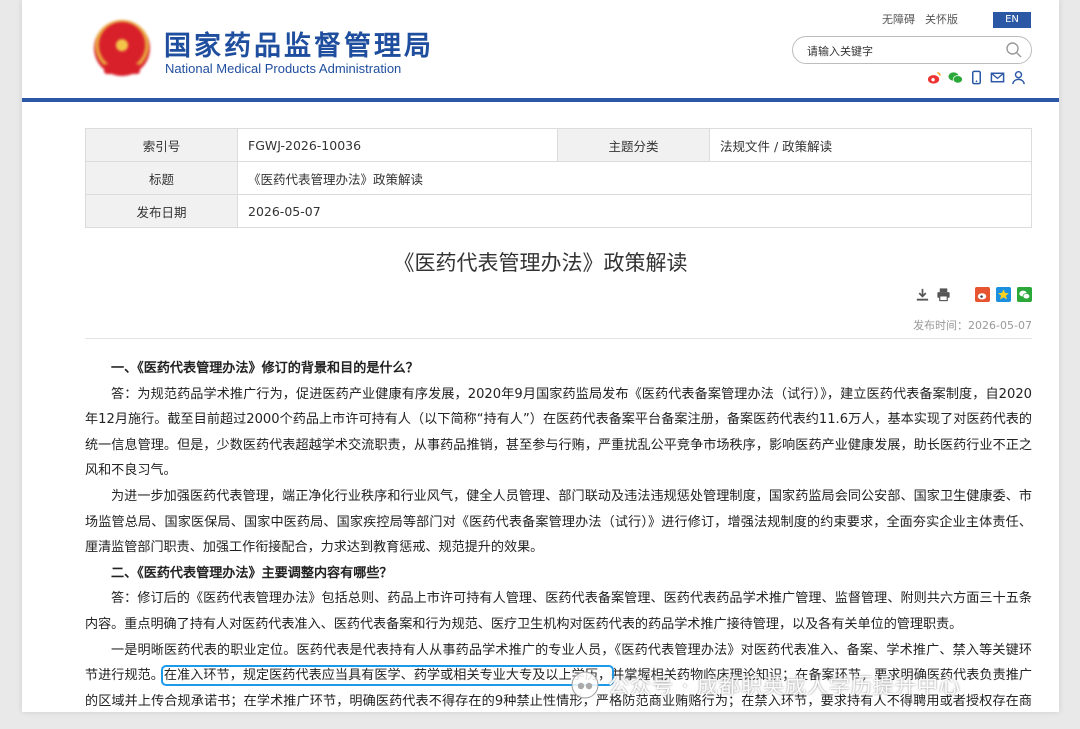 This screenshot has height=729, width=1080. I want to click on wechat-official-account-icon, so click(585, 685).